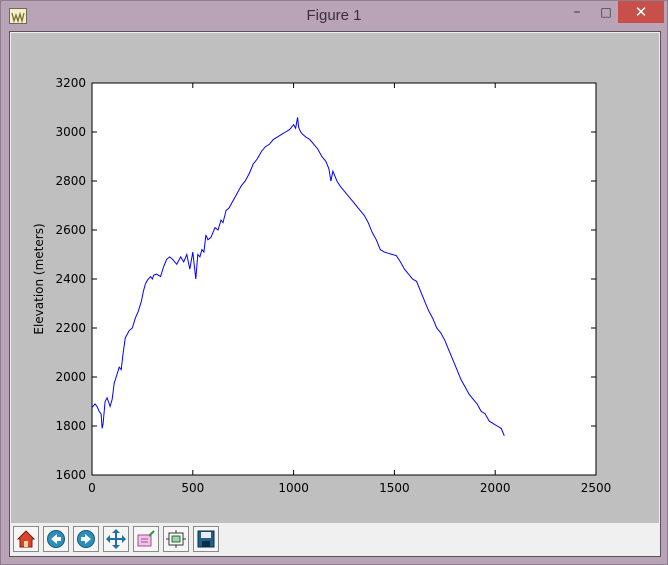  I want to click on back-button, so click(56, 539).